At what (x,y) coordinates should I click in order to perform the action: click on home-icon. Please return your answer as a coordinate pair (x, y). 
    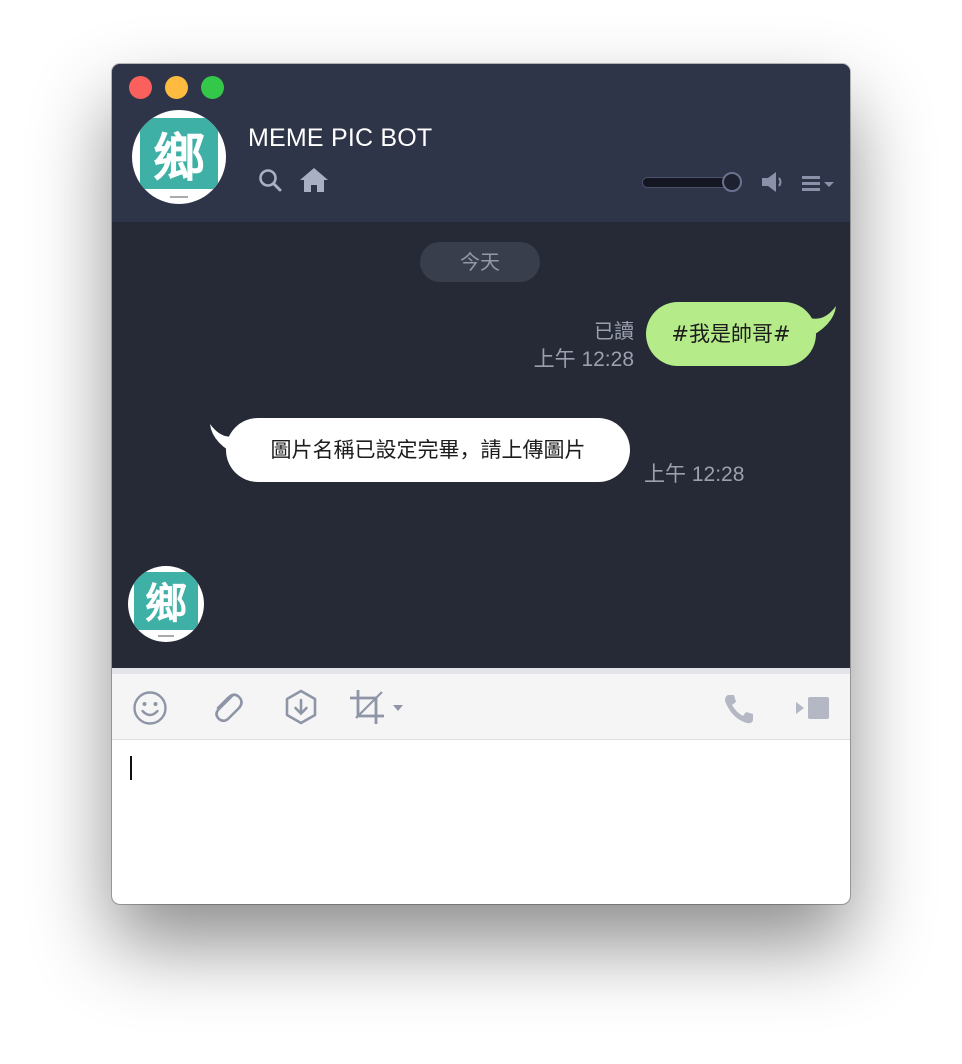
    Looking at the image, I should click on (314, 180).